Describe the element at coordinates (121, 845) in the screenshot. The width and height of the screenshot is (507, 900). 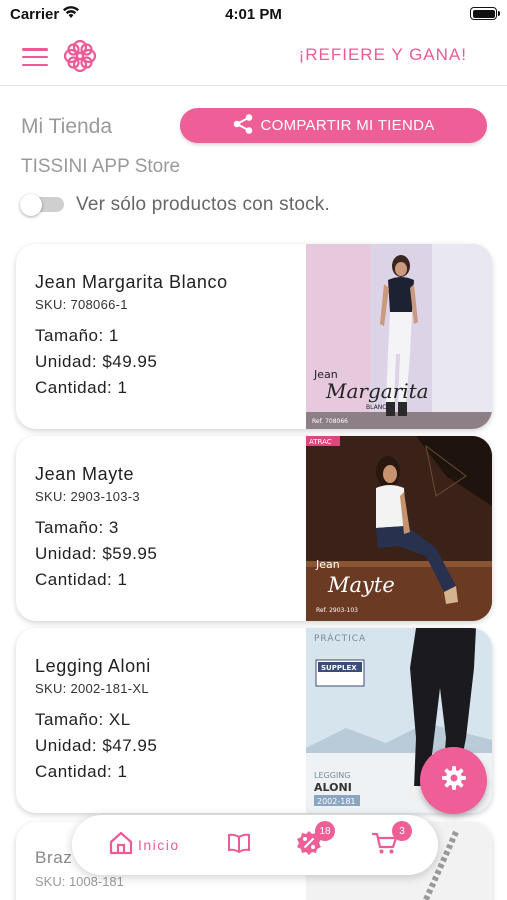
I see `home-icon` at that location.